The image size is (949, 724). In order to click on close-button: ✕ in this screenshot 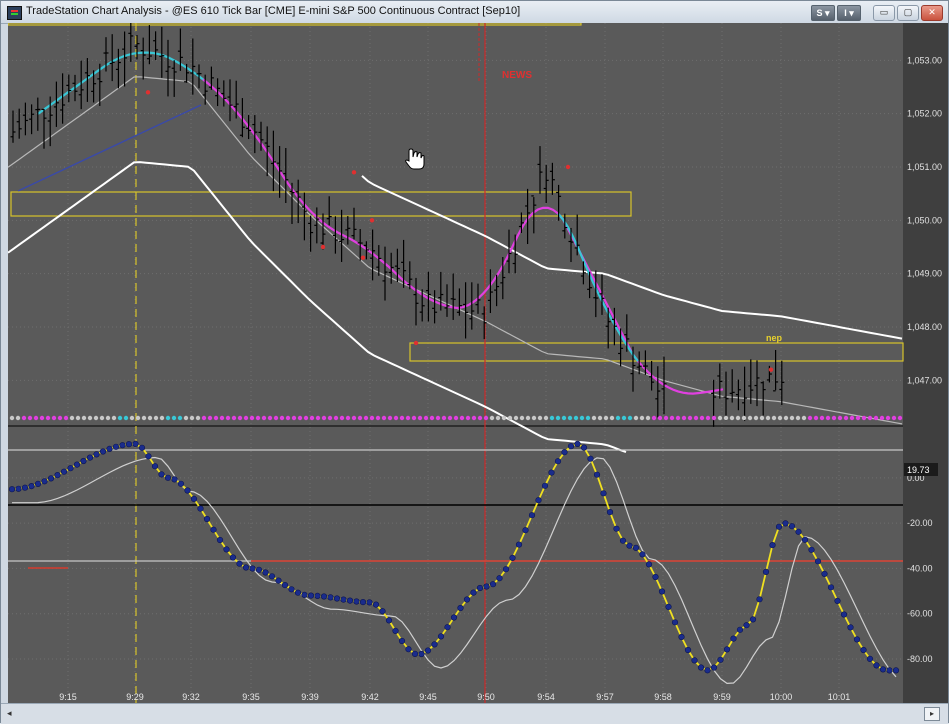, I will do `click(932, 13)`.